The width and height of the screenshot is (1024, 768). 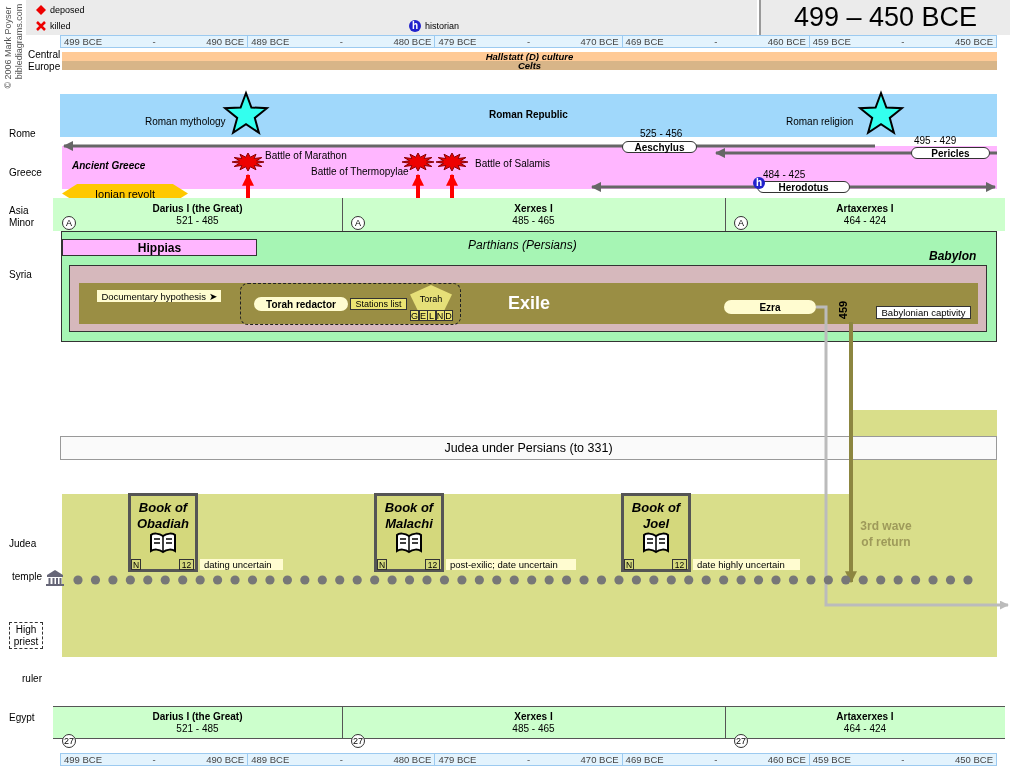 What do you see at coordinates (185, 121) in the screenshot?
I see `rome-note: Roman mythology` at bounding box center [185, 121].